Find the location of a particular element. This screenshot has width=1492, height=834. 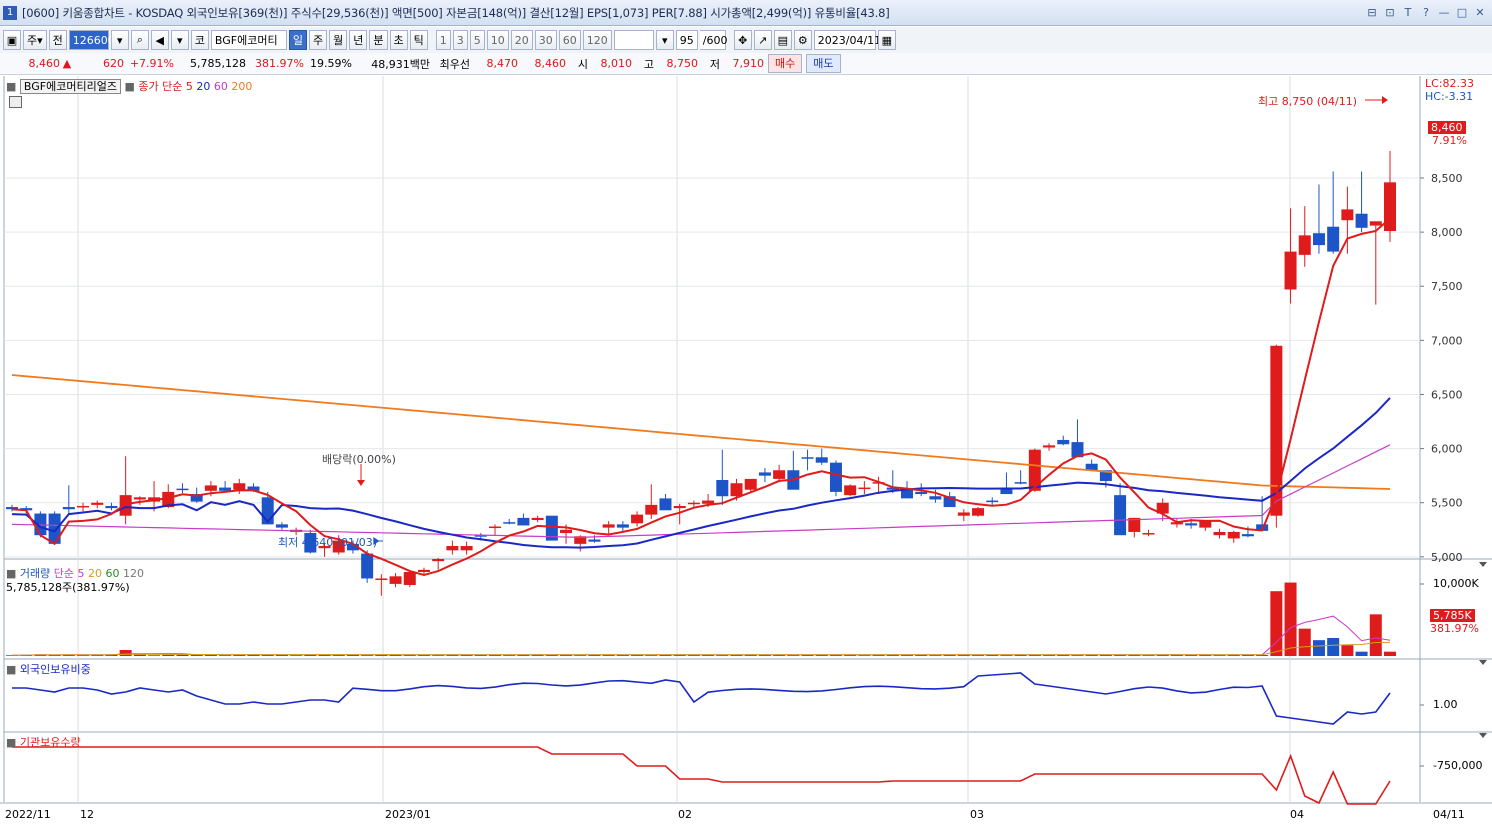

volume-axis-label: 10,000K is located at coordinates (1456, 583).